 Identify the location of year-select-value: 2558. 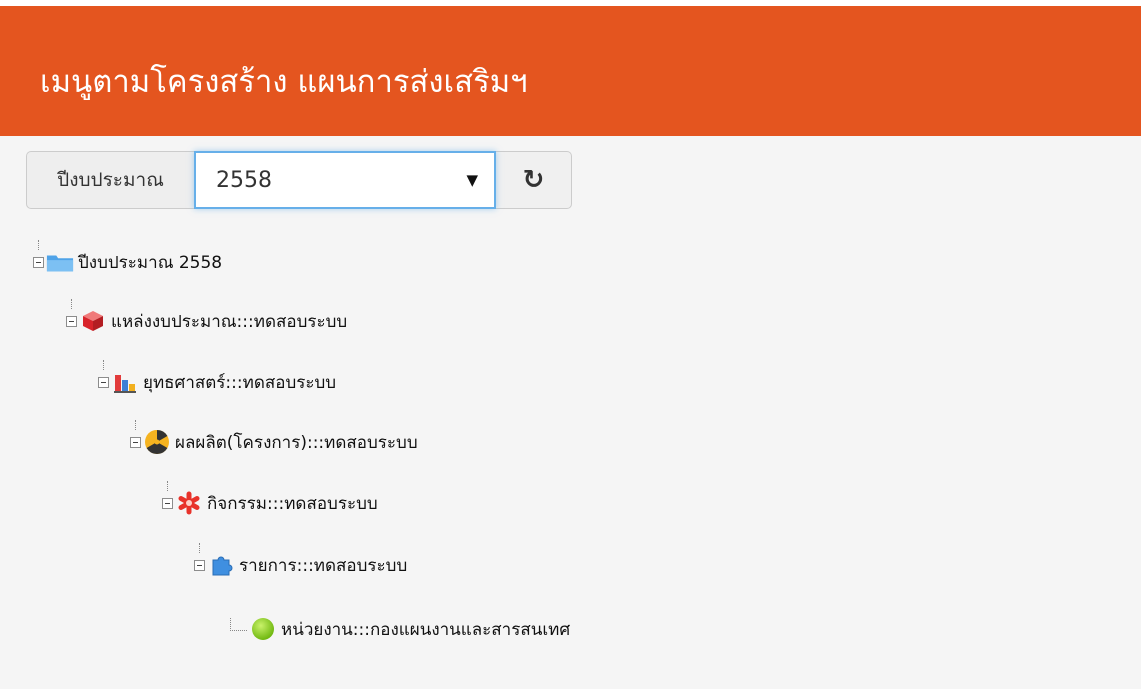
(244, 180).